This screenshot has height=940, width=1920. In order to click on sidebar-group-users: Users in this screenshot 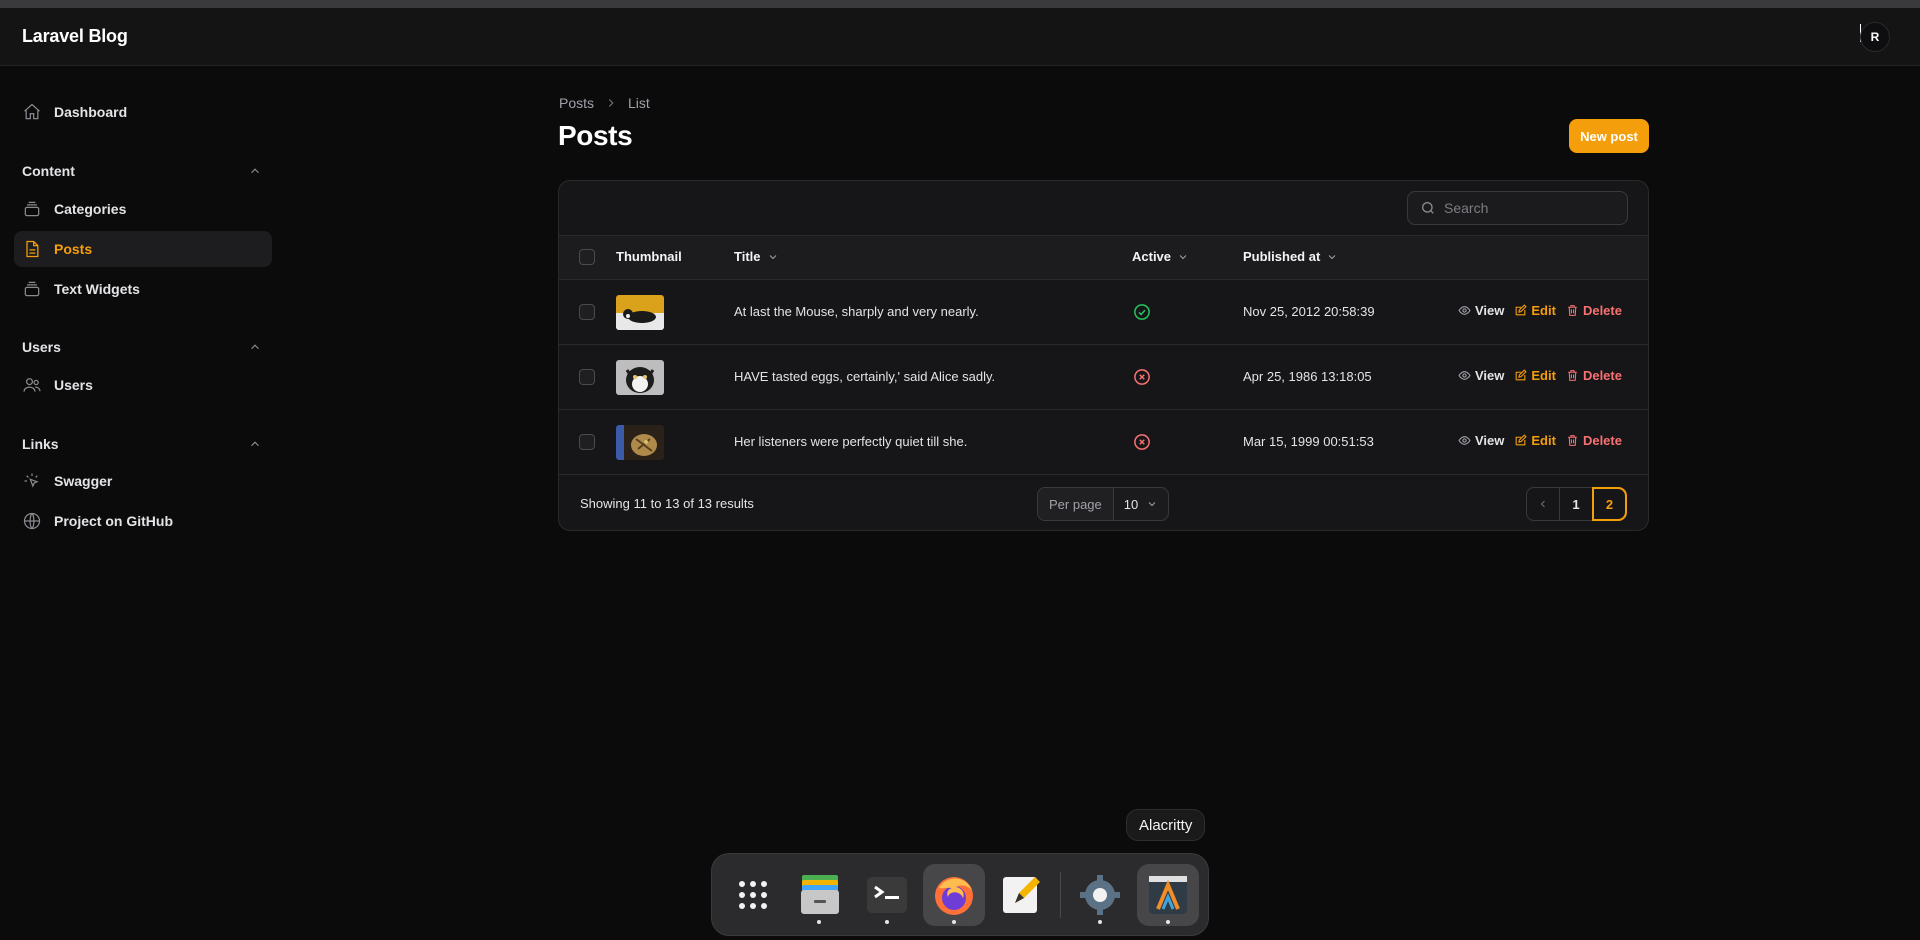, I will do `click(142, 347)`.